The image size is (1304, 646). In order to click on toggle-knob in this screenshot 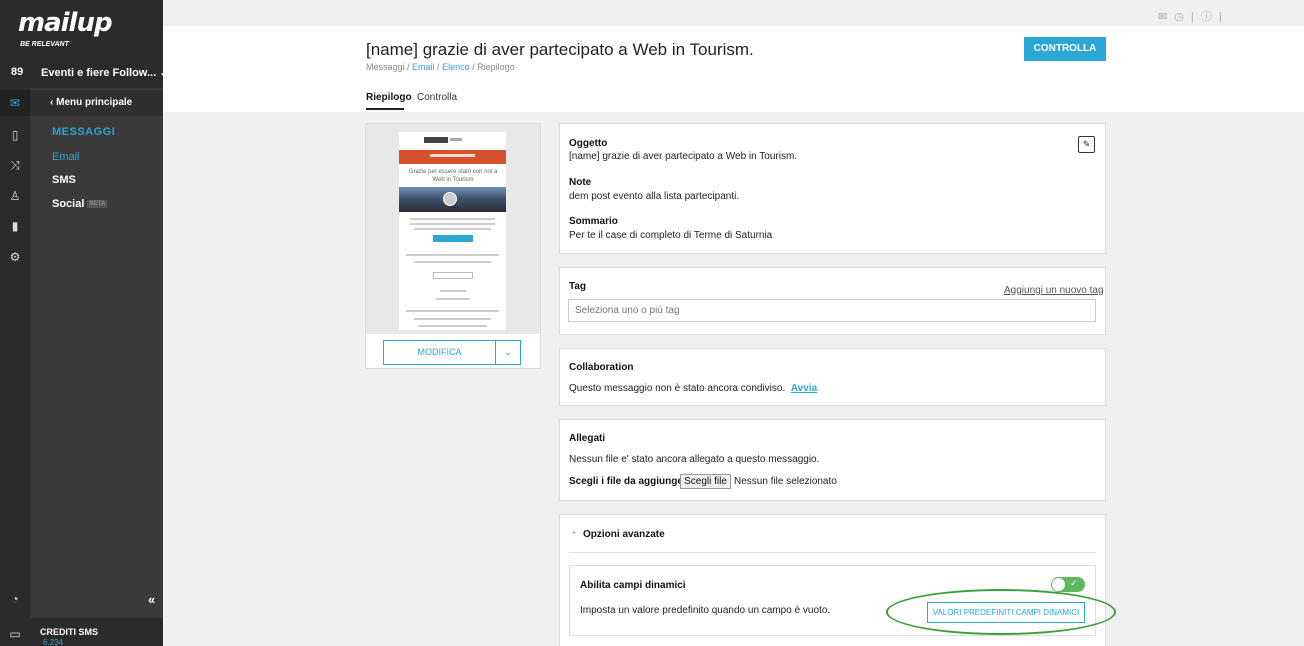, I will do `click(1058, 584)`.